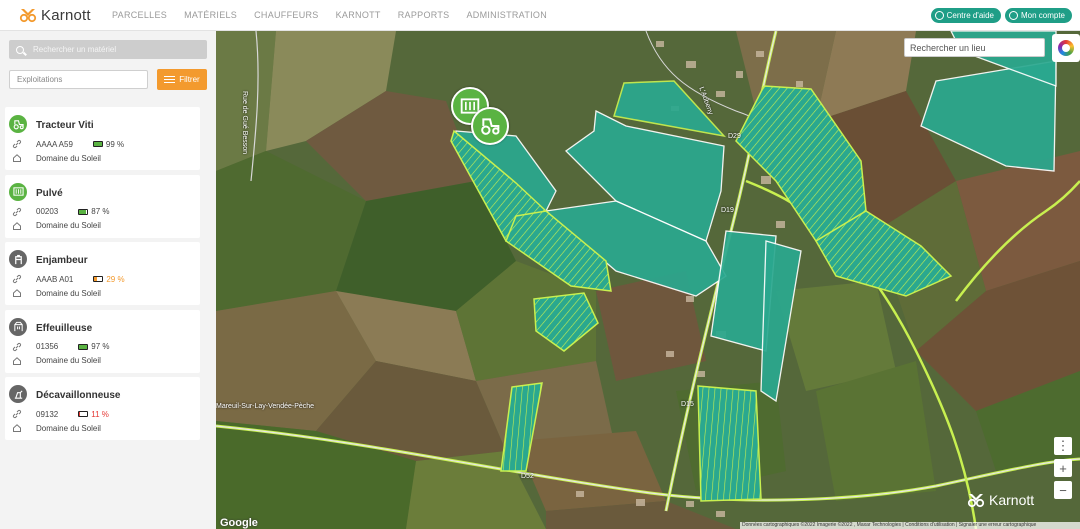 This screenshot has height=529, width=1080. What do you see at coordinates (65, 125) in the screenshot?
I see `equipment-name: Tracteur Viti` at bounding box center [65, 125].